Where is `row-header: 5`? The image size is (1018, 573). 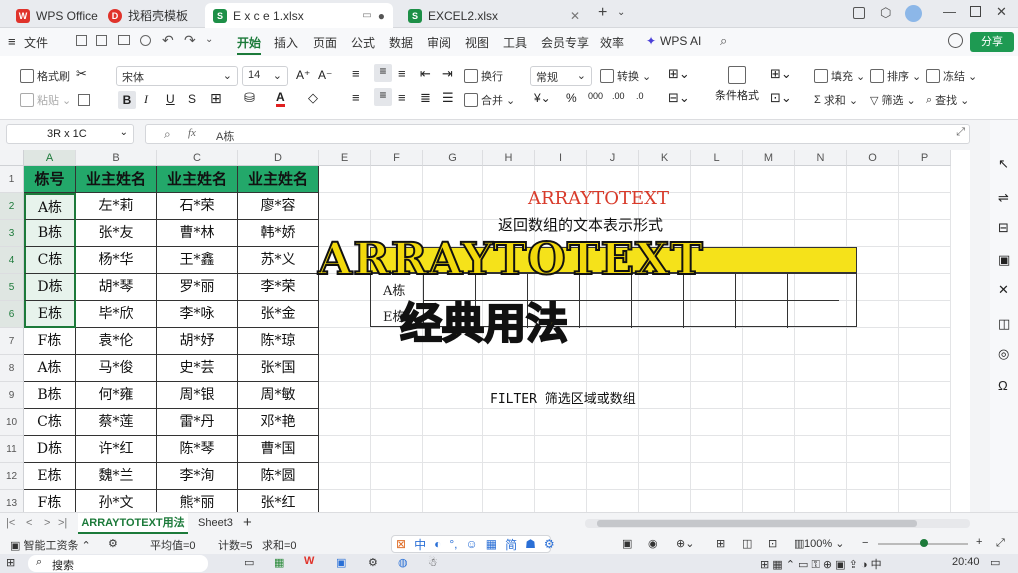 row-header: 5 is located at coordinates (12, 287).